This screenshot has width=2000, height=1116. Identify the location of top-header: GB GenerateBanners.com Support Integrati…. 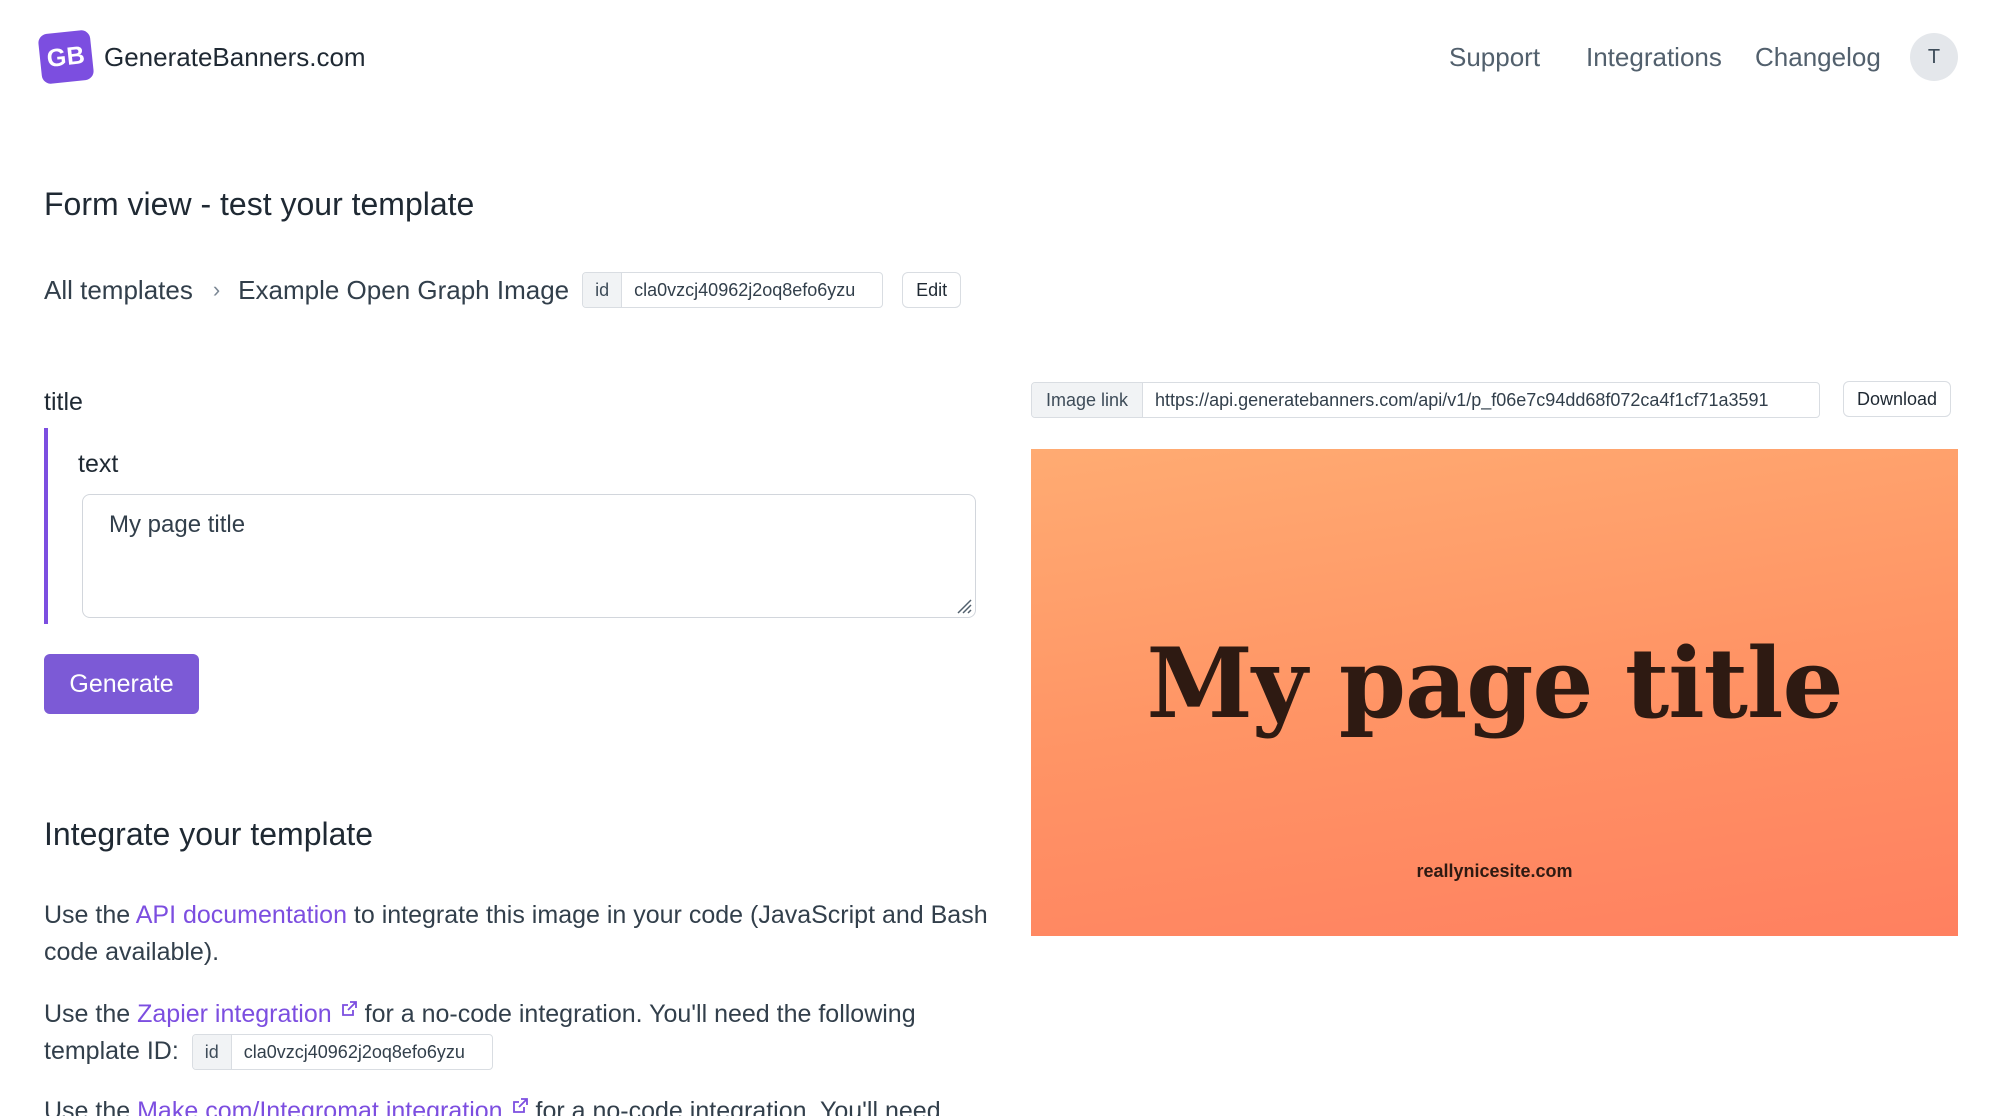
(1000, 58).